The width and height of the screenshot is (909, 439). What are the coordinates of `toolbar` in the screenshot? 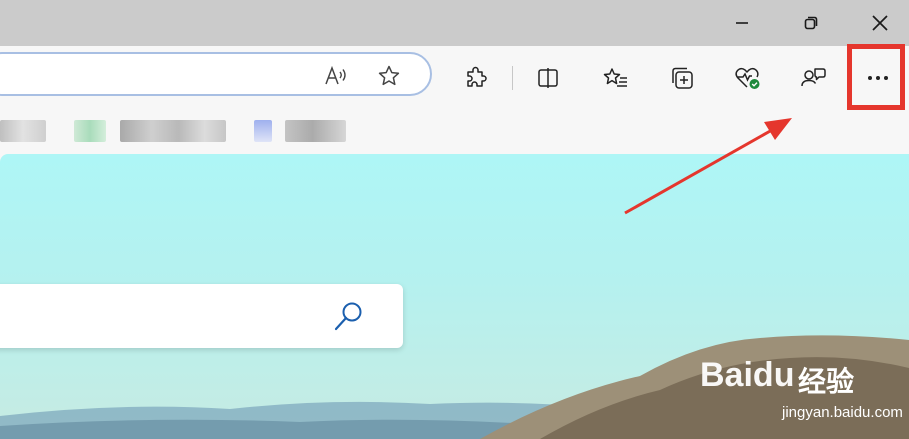 It's located at (454, 77).